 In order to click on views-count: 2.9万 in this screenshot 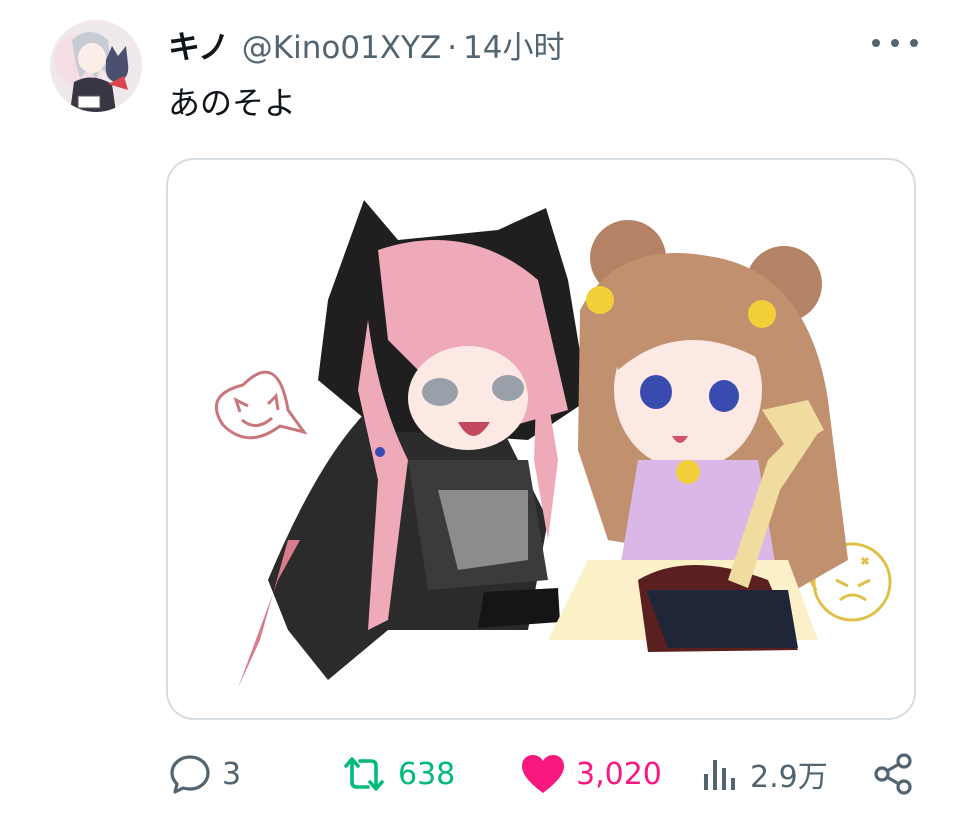, I will do `click(789, 777)`.